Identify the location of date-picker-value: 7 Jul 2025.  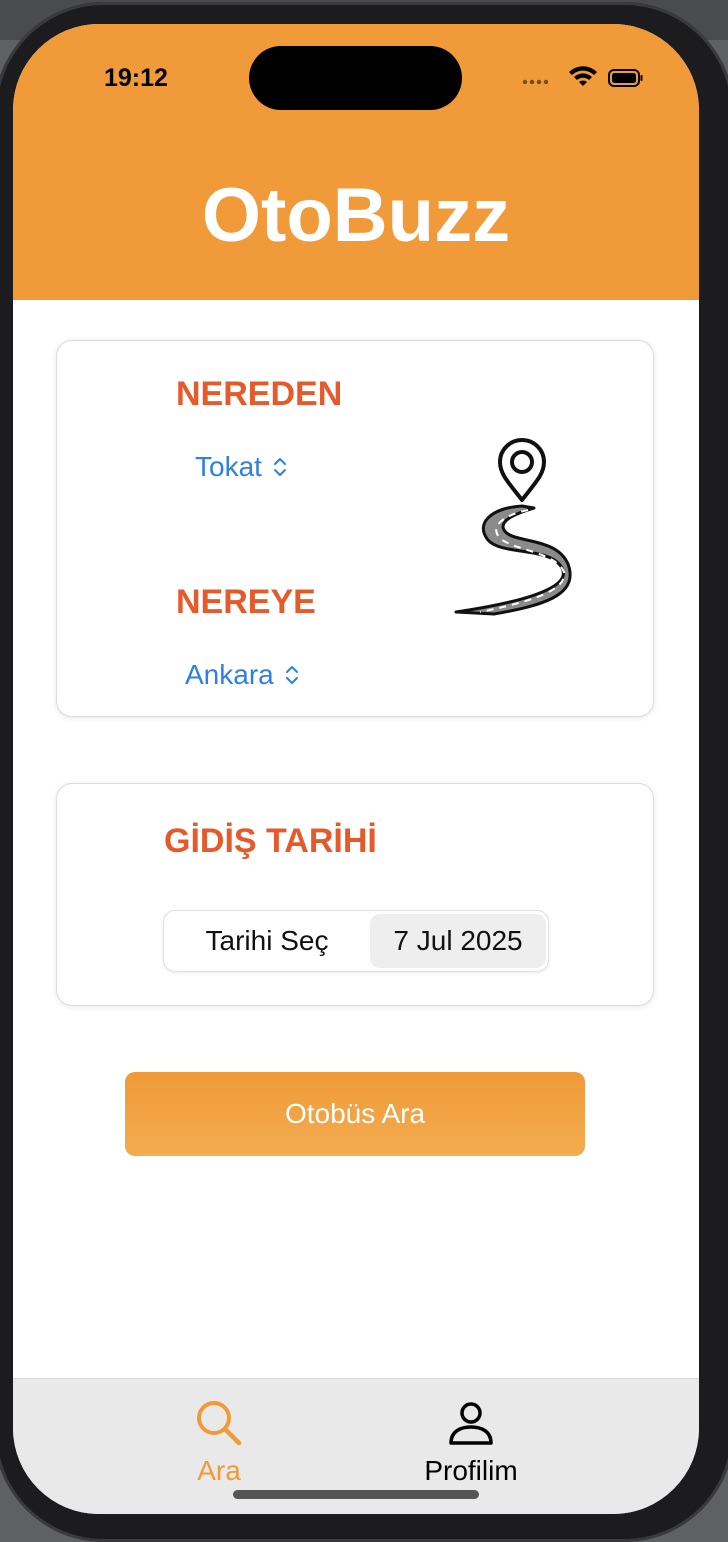
(458, 941).